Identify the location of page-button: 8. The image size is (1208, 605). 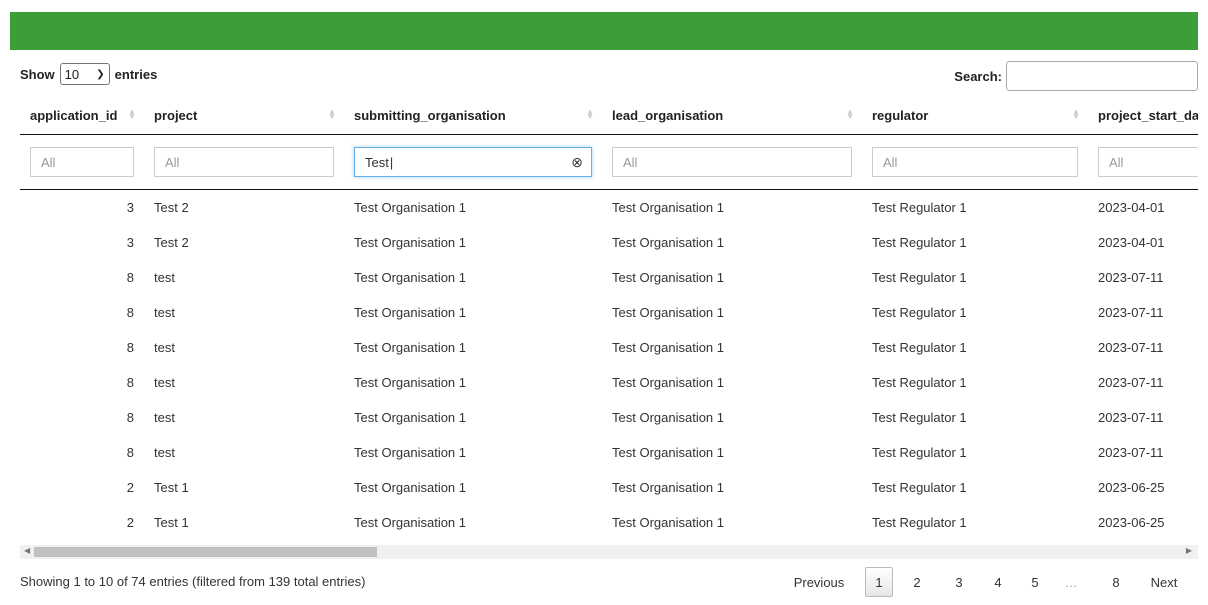
(1116, 582).